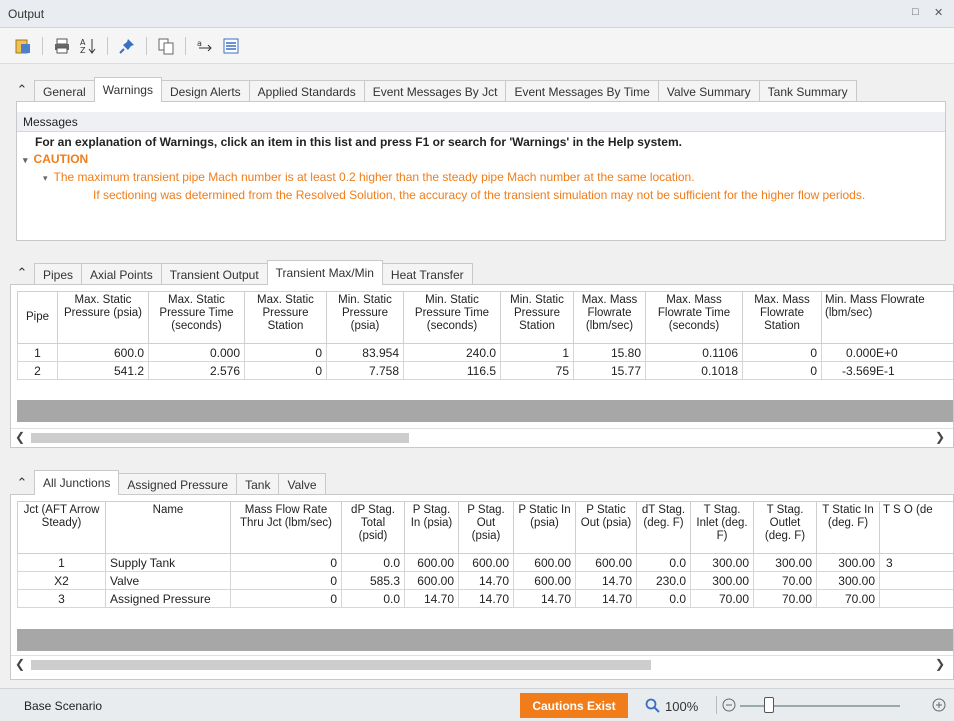 The image size is (954, 721). What do you see at coordinates (196, 370) in the screenshot?
I see `table-cell: 2.576` at bounding box center [196, 370].